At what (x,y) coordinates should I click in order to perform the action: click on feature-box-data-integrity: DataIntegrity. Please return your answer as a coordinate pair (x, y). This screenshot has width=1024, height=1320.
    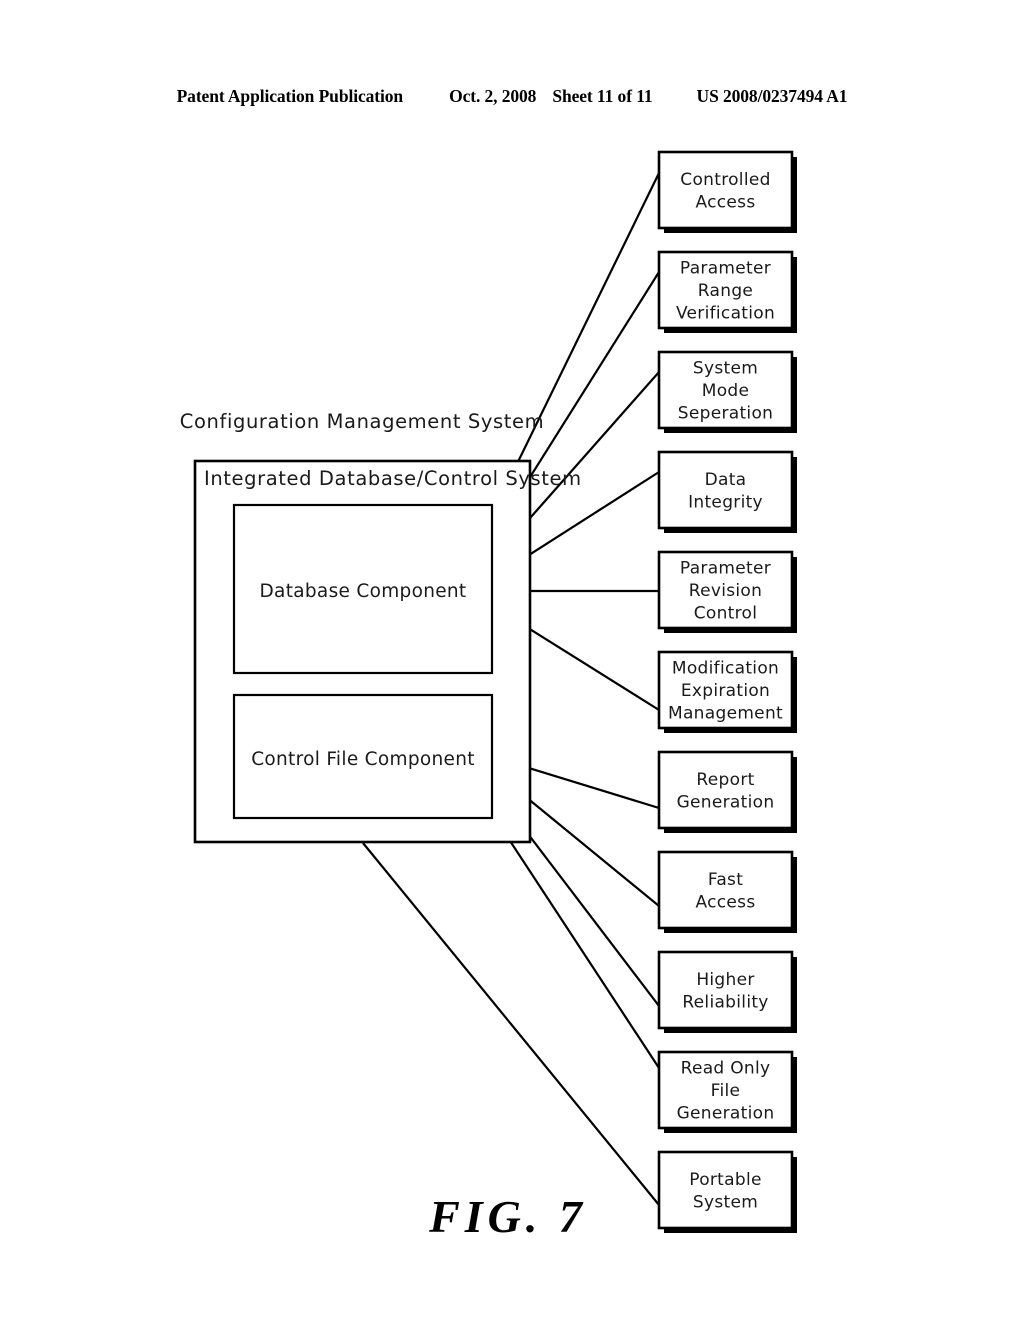
    Looking at the image, I should click on (727, 491).